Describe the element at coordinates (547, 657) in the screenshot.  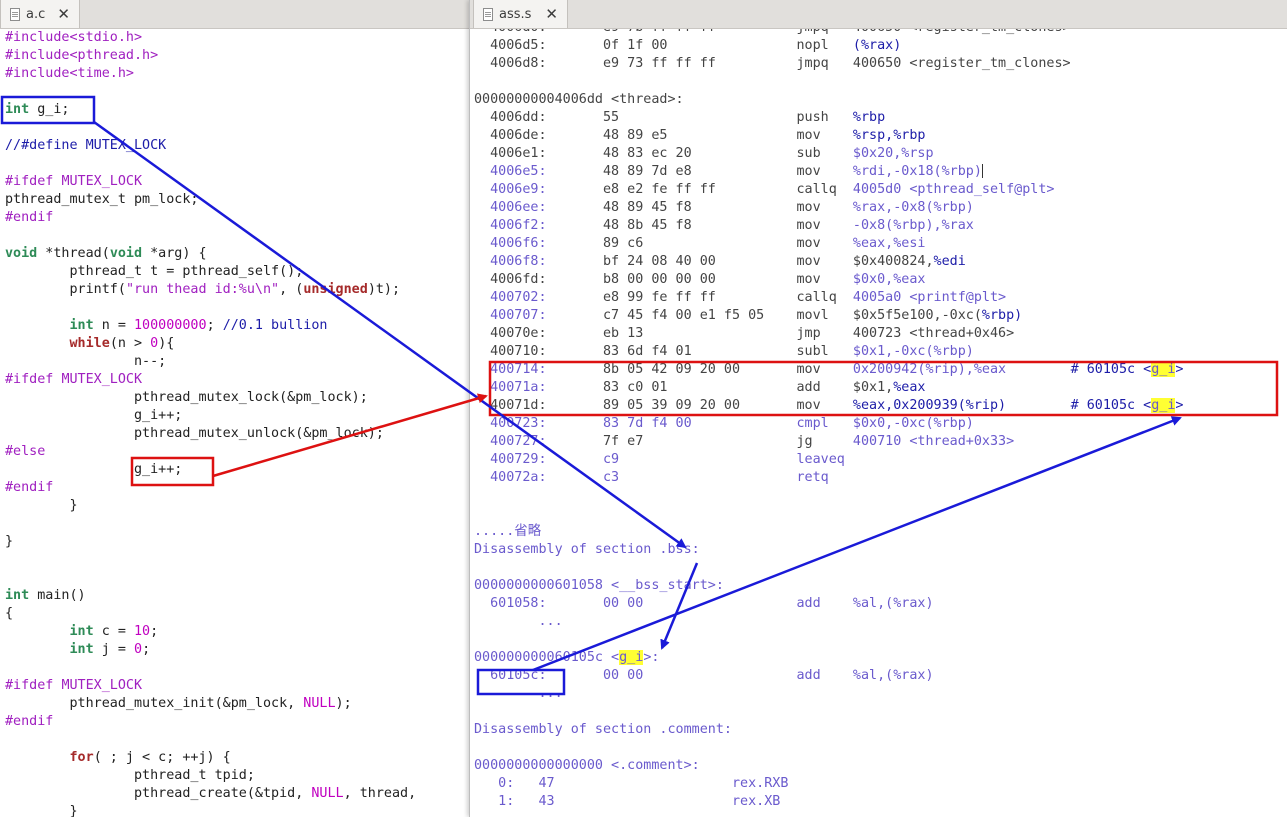
I see `right-code-token: 000000000060105c <` at that location.